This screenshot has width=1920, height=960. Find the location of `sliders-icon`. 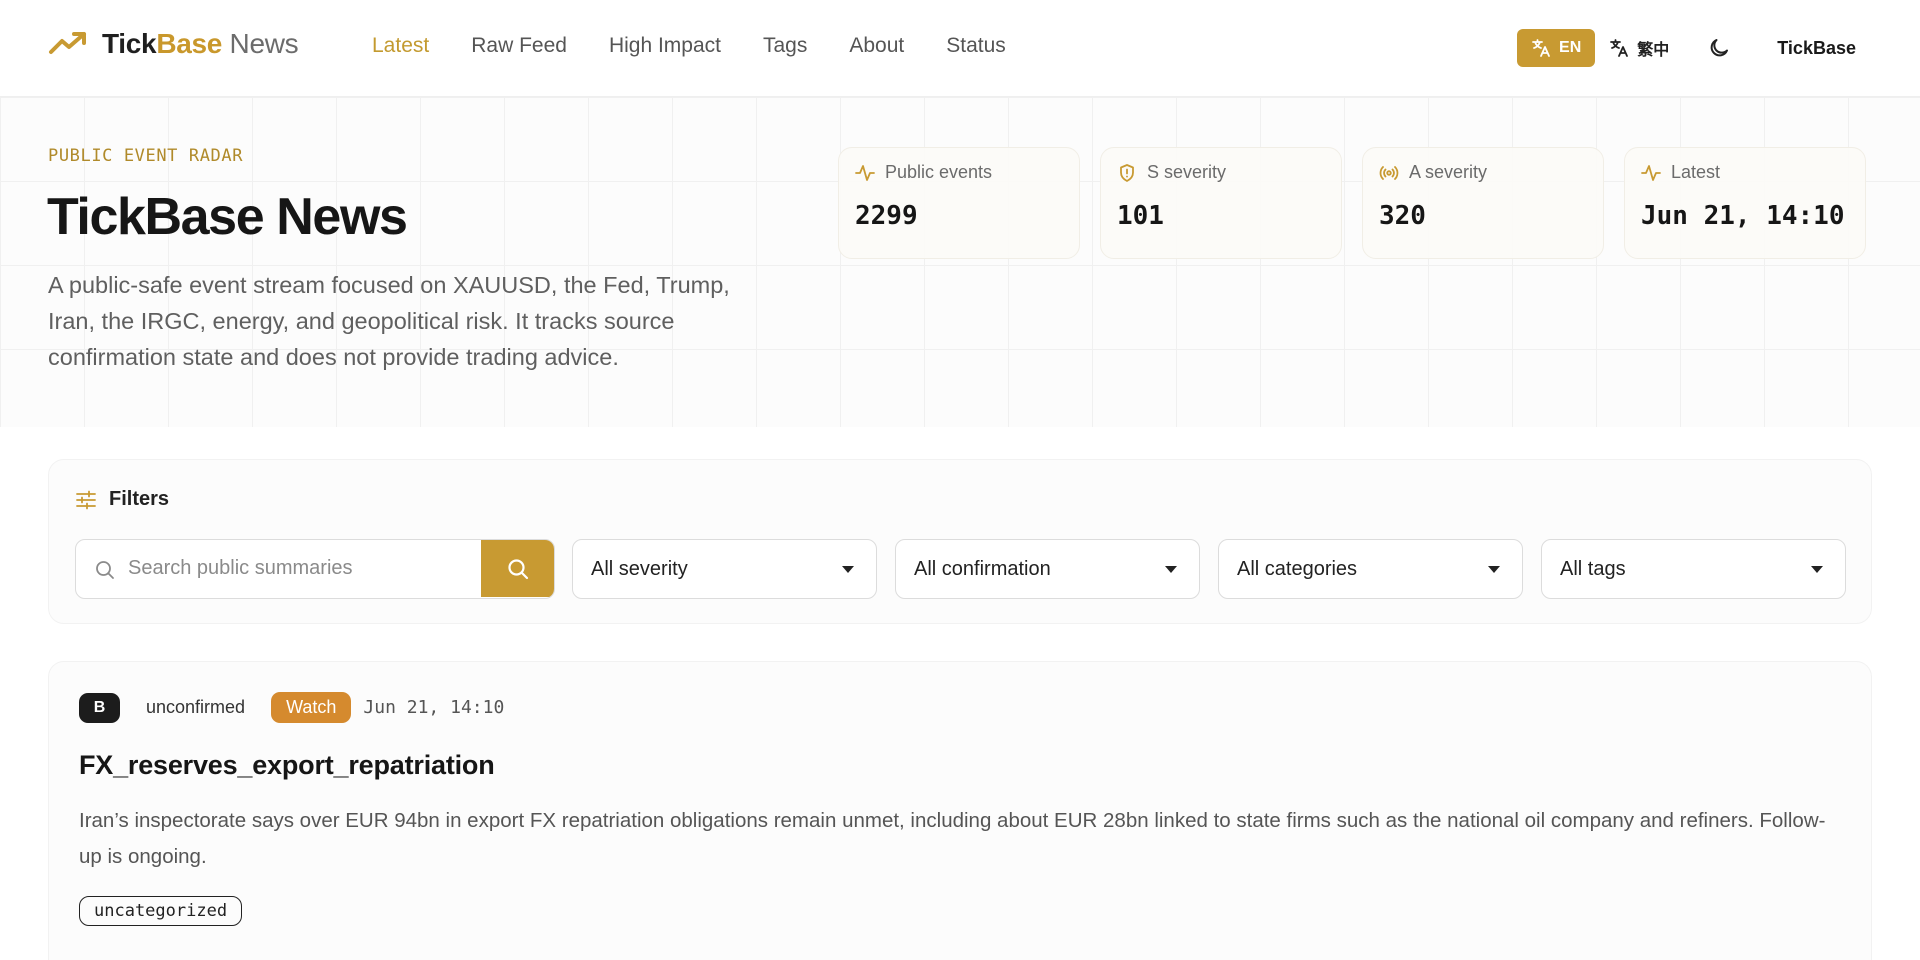

sliders-icon is located at coordinates (86, 499).